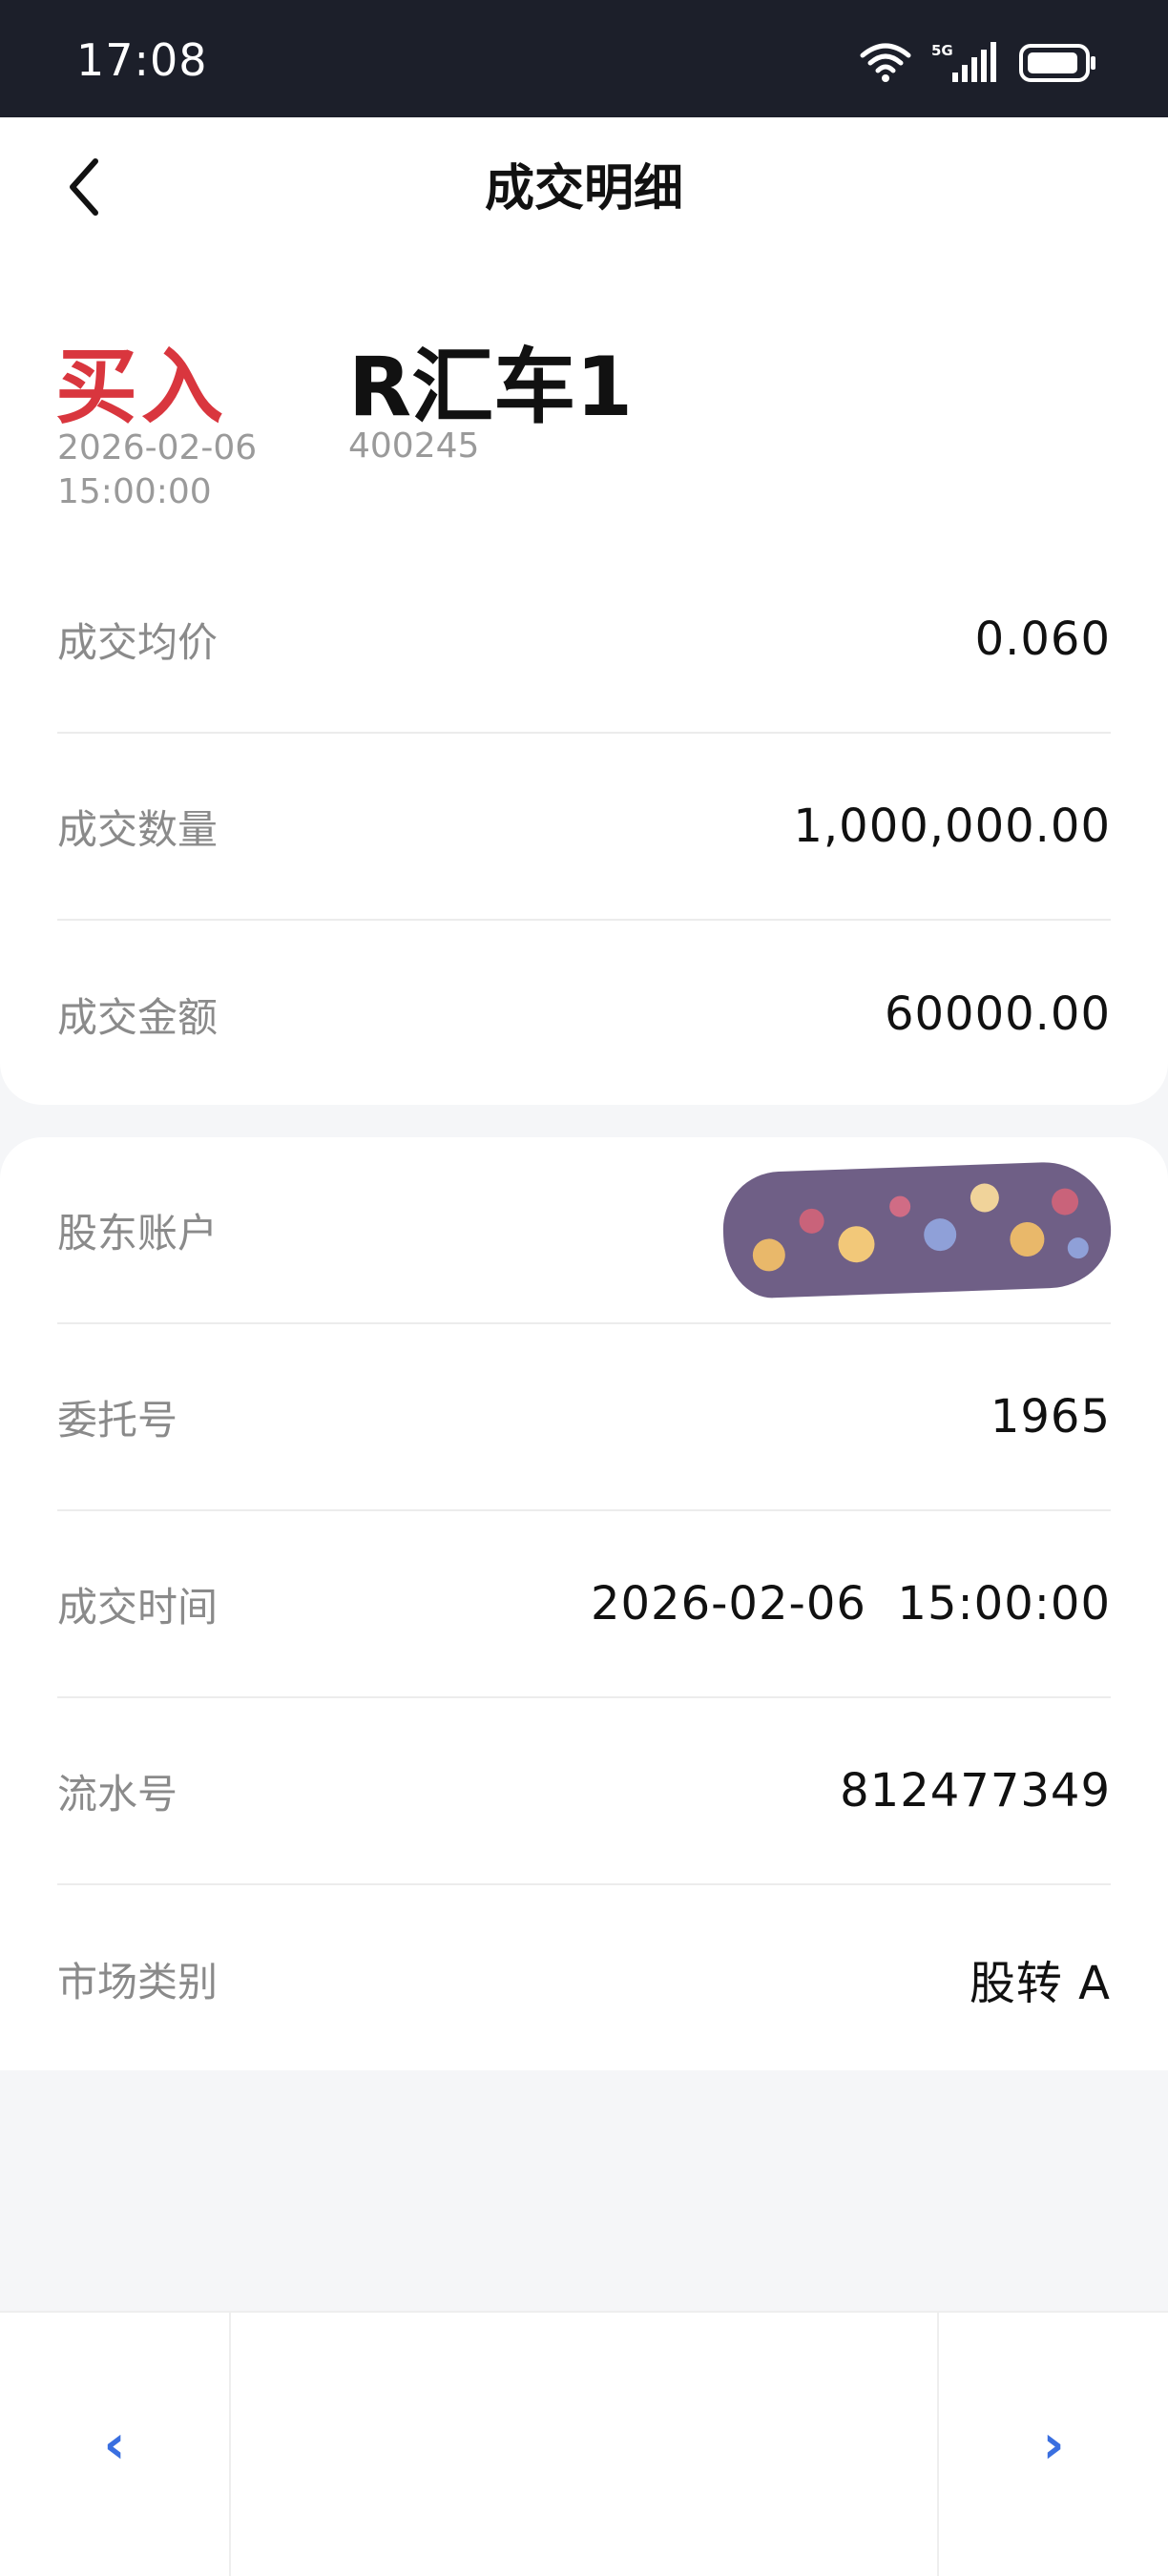 The image size is (1168, 2576). What do you see at coordinates (584, 1978) in the screenshot?
I see `detail-row-market-type: 市场类别 股转 A` at bounding box center [584, 1978].